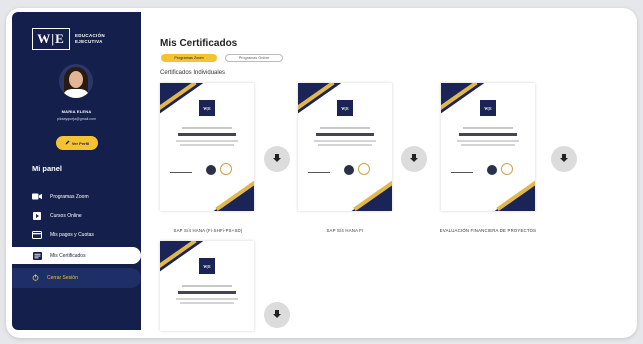  I want to click on power-icon, so click(35, 278).